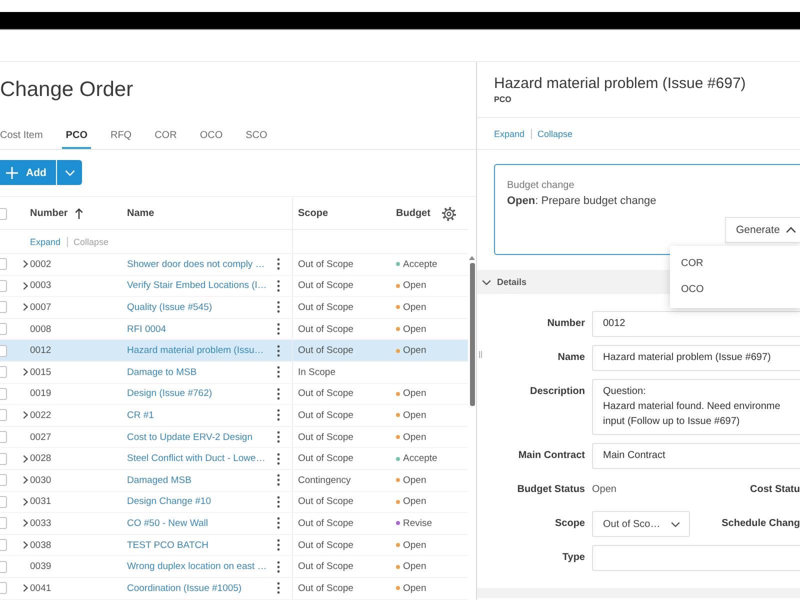 The height and width of the screenshot is (600, 800). Describe the element at coordinates (257, 136) in the screenshot. I see `tab: SCO` at that location.